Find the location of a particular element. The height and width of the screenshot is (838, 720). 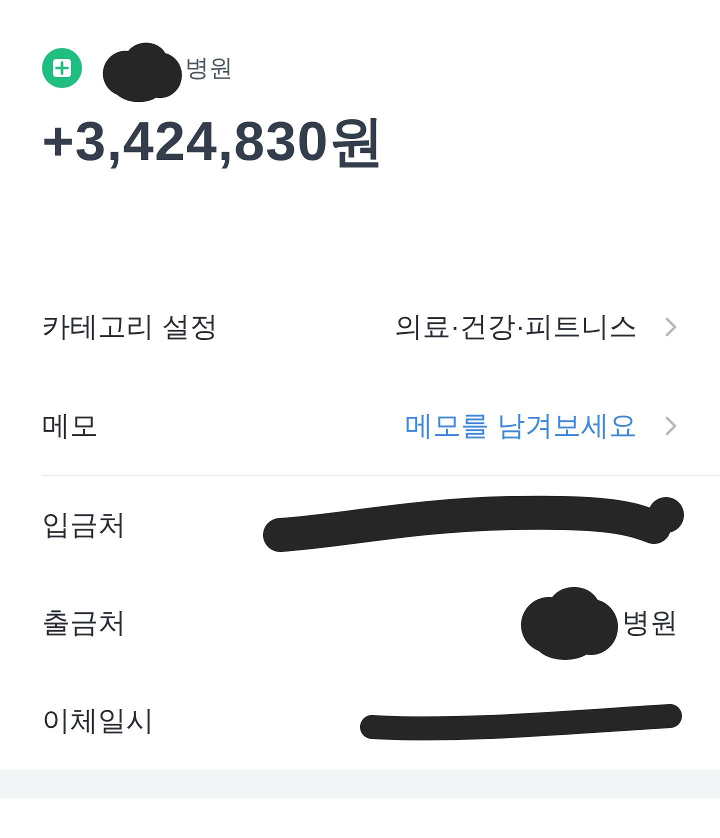

category-link: 의료·건강·피트니스 is located at coordinates (515, 327).